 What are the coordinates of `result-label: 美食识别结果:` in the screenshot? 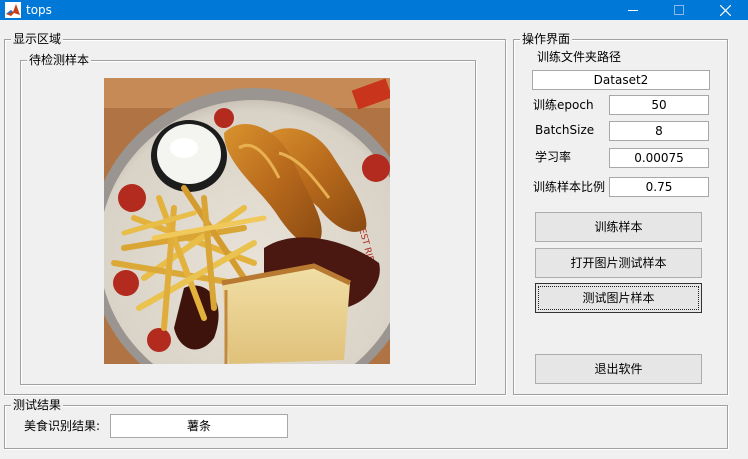 It's located at (62, 426).